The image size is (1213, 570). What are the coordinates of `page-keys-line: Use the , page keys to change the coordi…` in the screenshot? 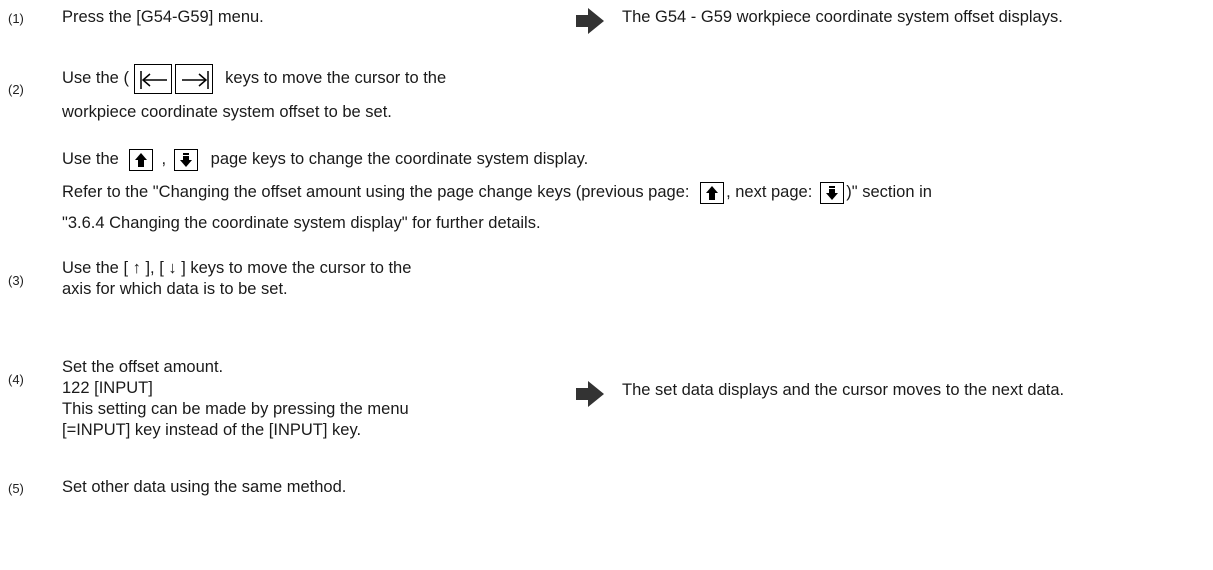 It's located at (325, 159).